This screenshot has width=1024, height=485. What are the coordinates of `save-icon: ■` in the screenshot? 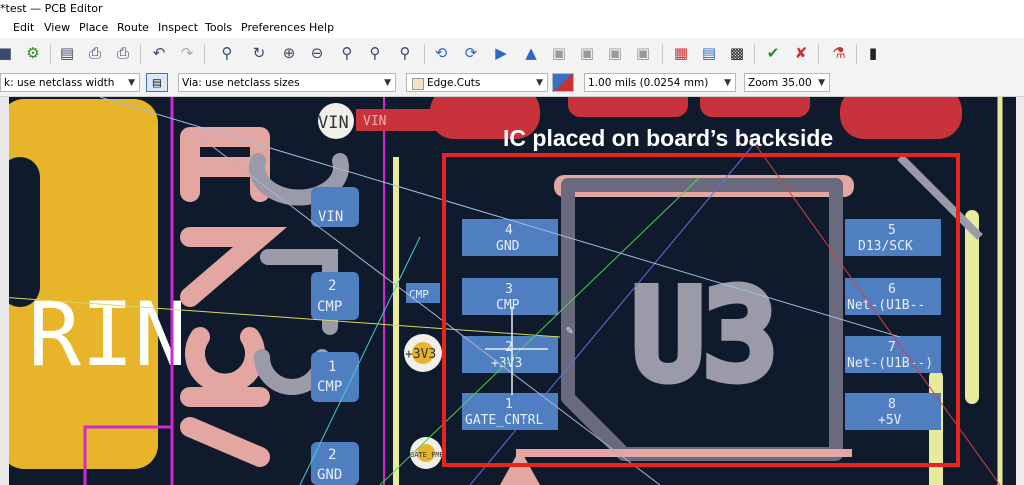 It's located at (8, 53).